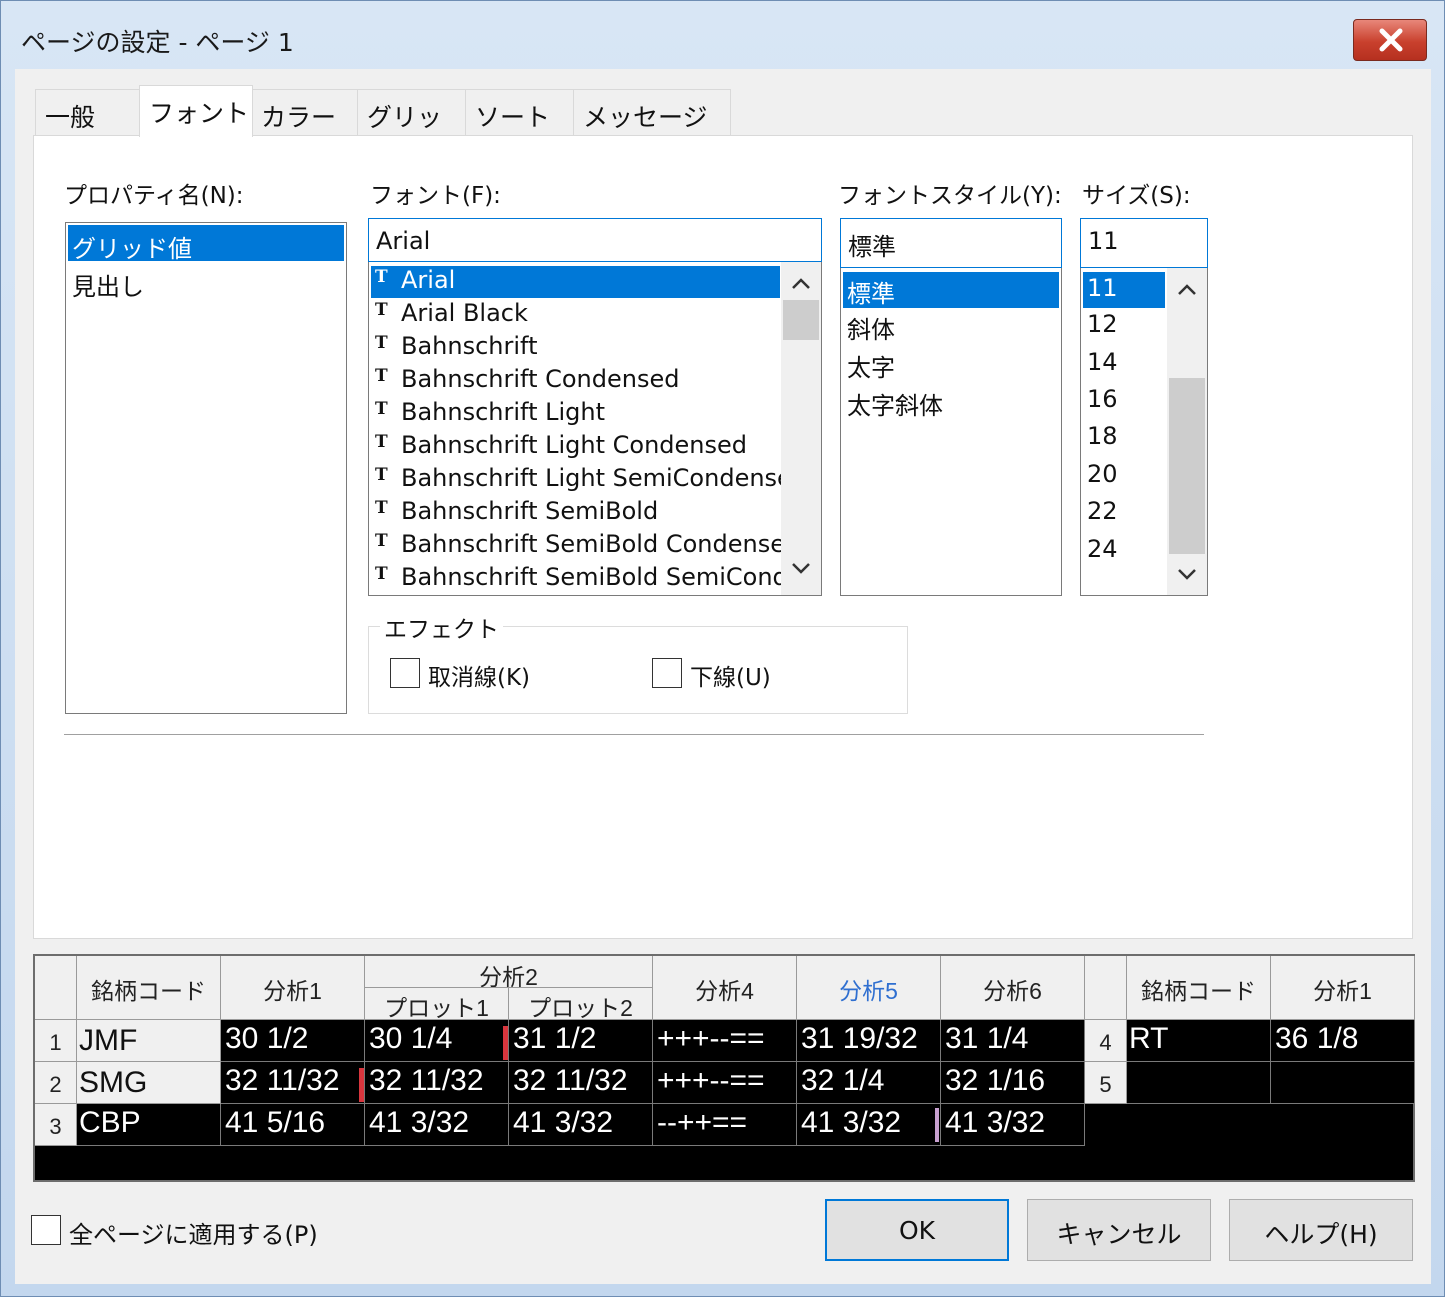 The image size is (1445, 1297). Describe the element at coordinates (451, 313) in the screenshot. I see `font-item: T Arial Black` at that location.